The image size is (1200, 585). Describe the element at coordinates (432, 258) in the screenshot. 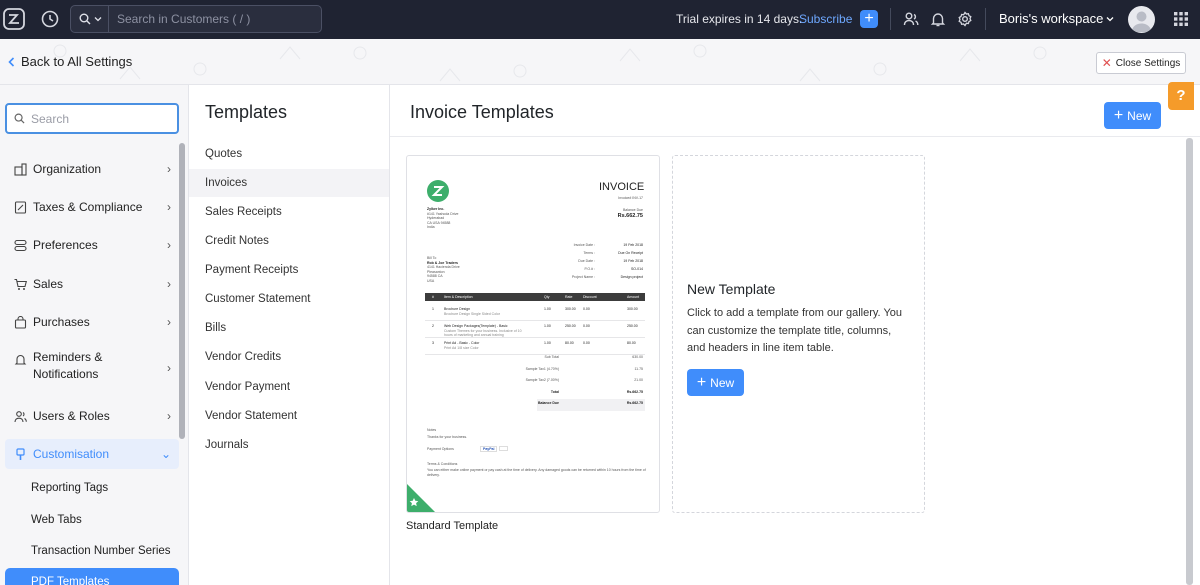

I see `bill-to-line: Bill To` at that location.